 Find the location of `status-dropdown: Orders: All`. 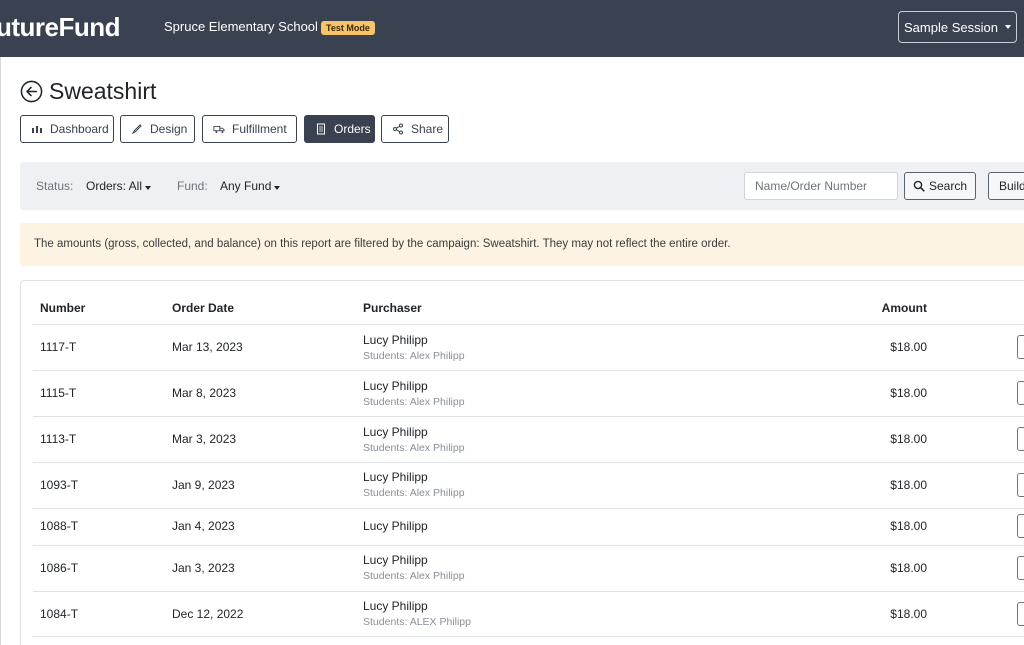

status-dropdown: Orders: All is located at coordinates (119, 186).